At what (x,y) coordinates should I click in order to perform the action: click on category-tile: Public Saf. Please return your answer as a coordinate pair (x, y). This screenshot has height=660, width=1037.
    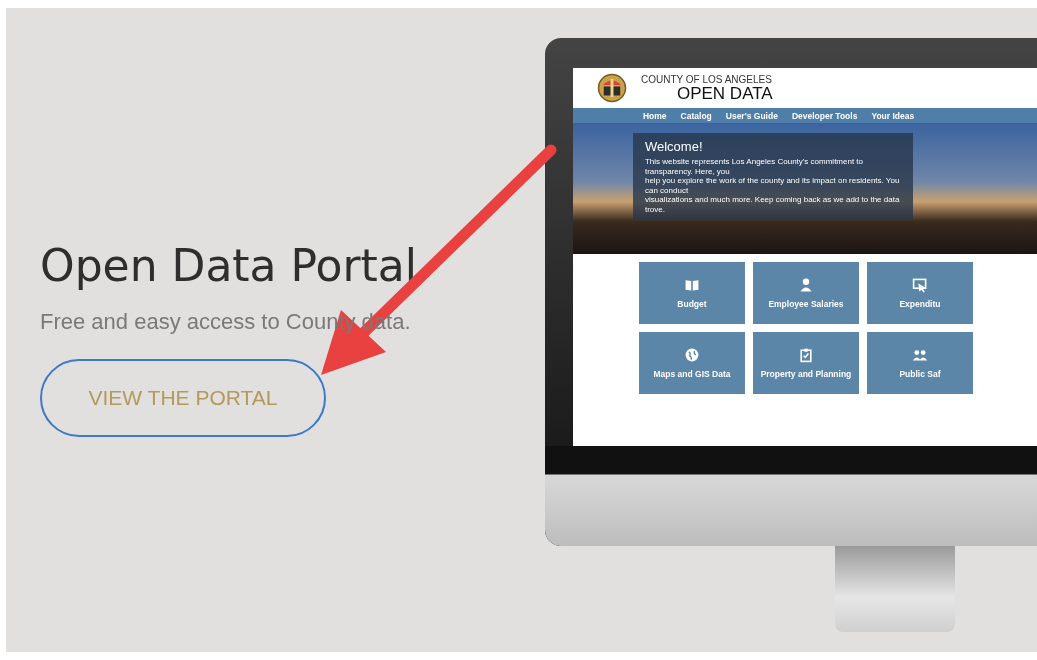
    Looking at the image, I should click on (919, 363).